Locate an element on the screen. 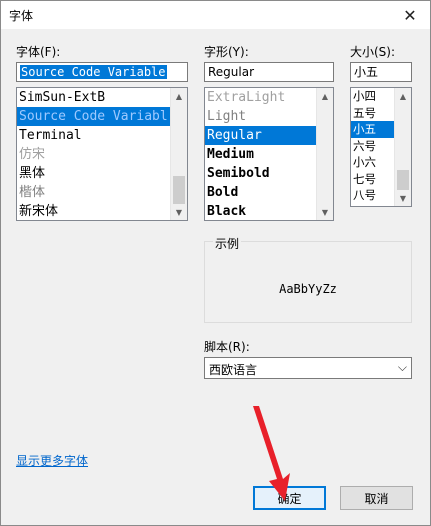  style-list-item: Medium is located at coordinates (261, 154).